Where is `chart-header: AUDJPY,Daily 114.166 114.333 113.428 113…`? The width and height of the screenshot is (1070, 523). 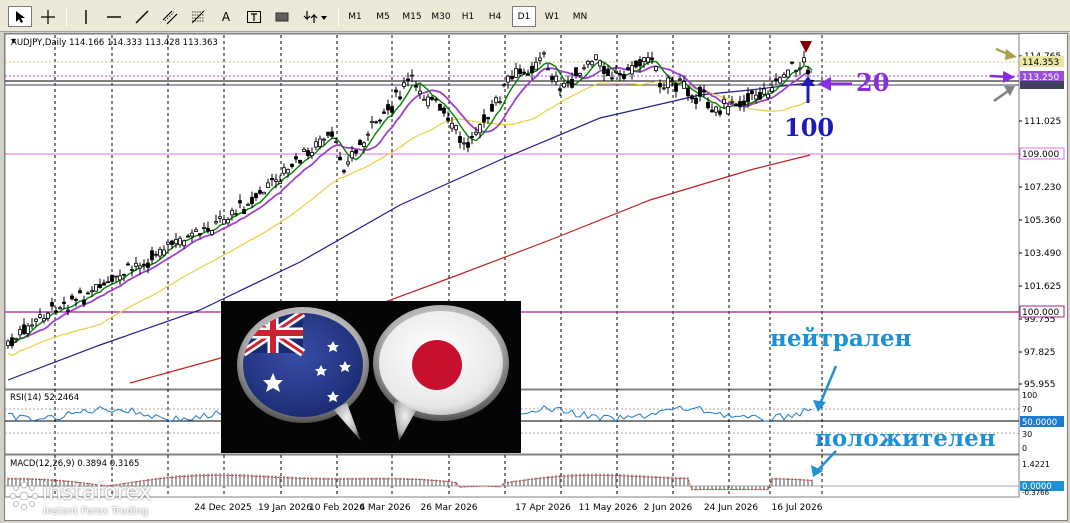
chart-header: AUDJPY,Daily 114.166 114.333 113.428 113… is located at coordinates (114, 43).